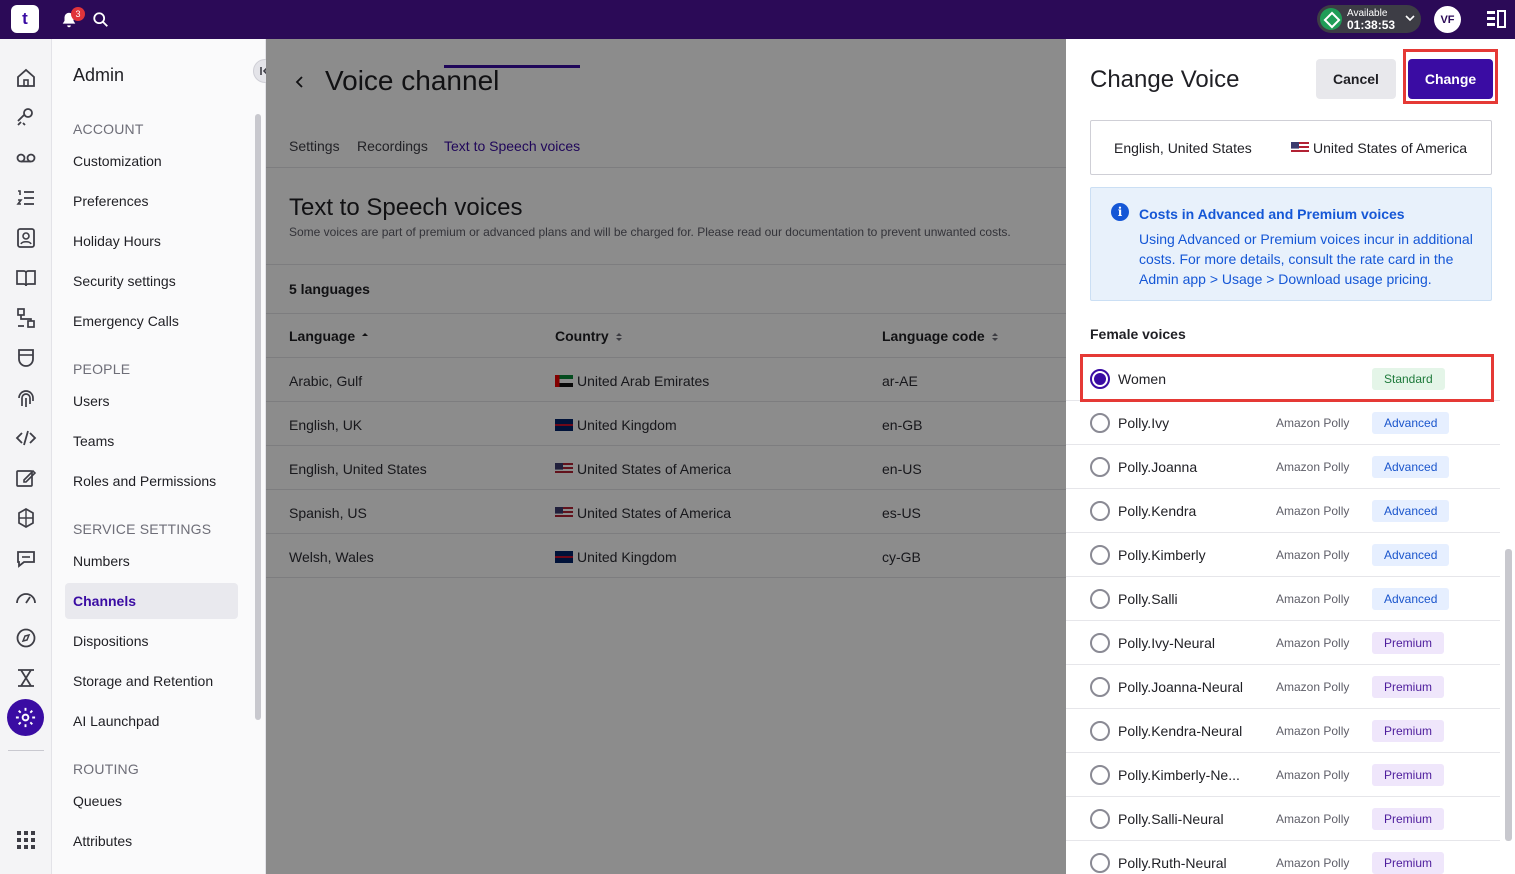 This screenshot has height=874, width=1515. Describe the element at coordinates (1508, 695) in the screenshot. I see `voice-list-scrollbar` at that location.